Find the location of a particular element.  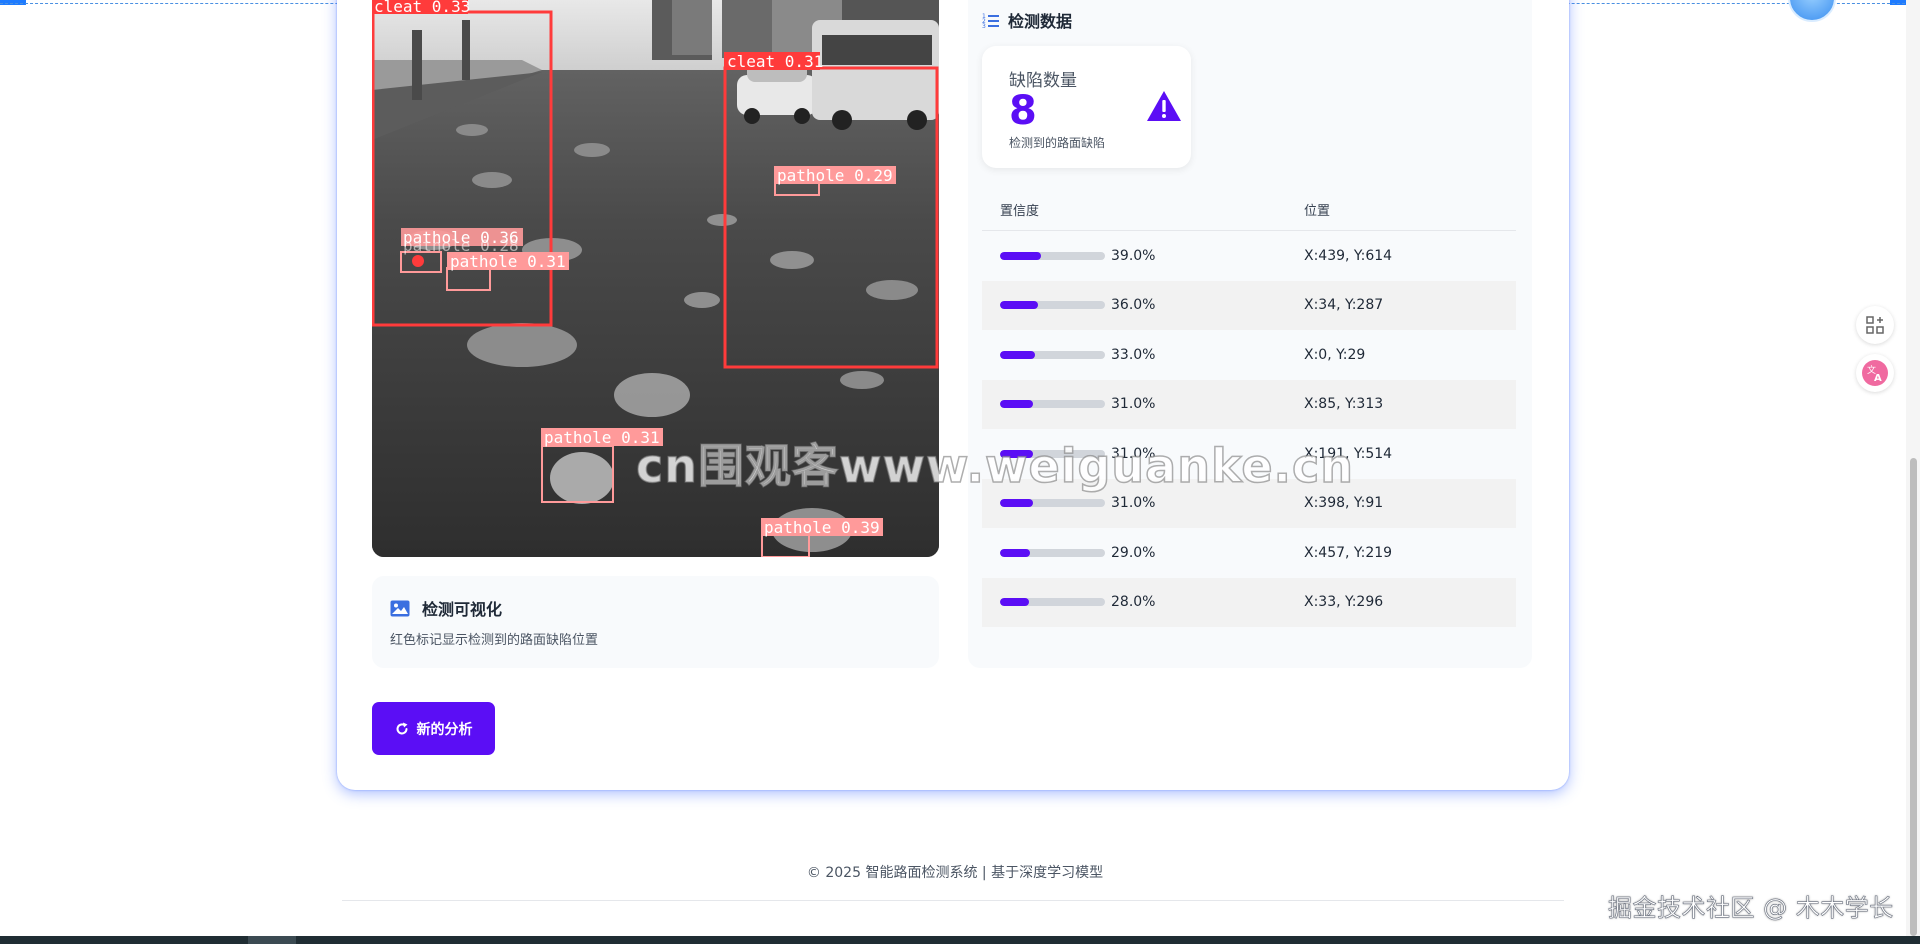

table-row: 33.0% X:0, Y:29 is located at coordinates (1249, 355).